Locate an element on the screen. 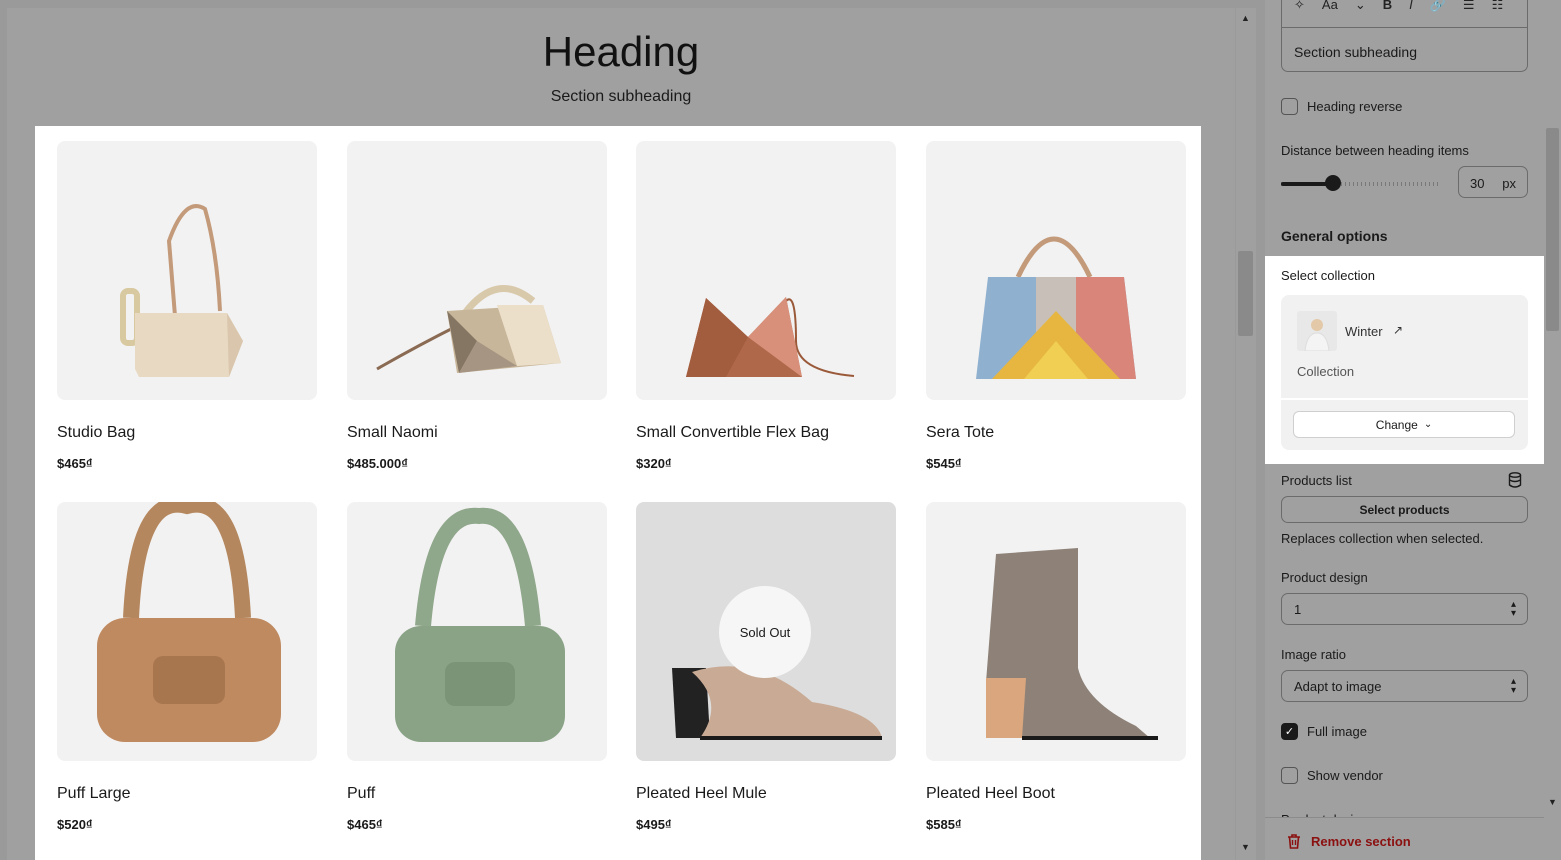 The height and width of the screenshot is (860, 1561). panel-footer: Remove section is located at coordinates (1404, 838).